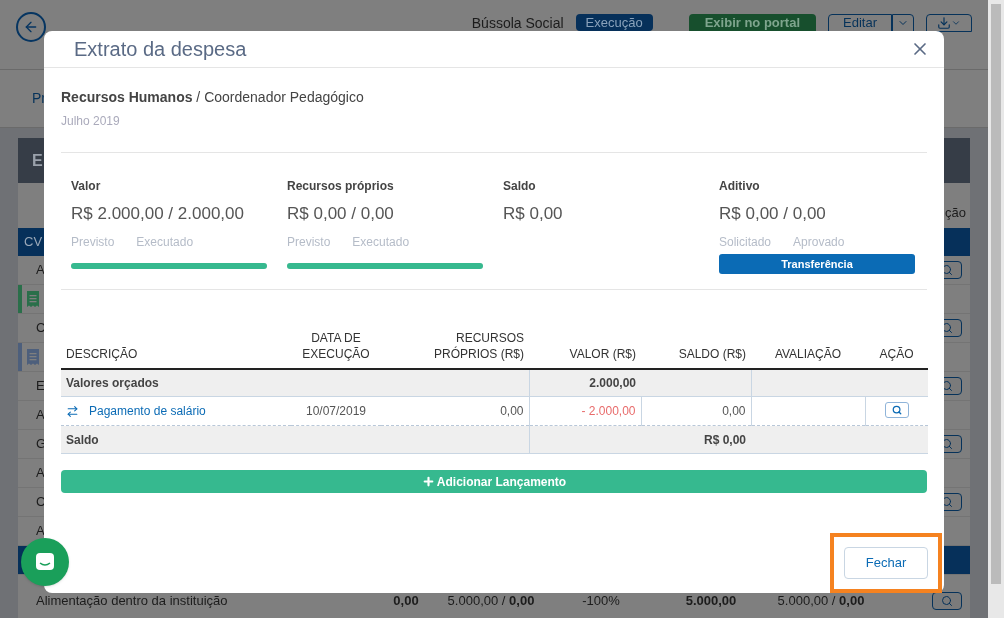 The width and height of the screenshot is (1004, 618). What do you see at coordinates (455, 349) in the screenshot?
I see `column-header: RECURSOS PRÓPRIOS (R$)` at bounding box center [455, 349].